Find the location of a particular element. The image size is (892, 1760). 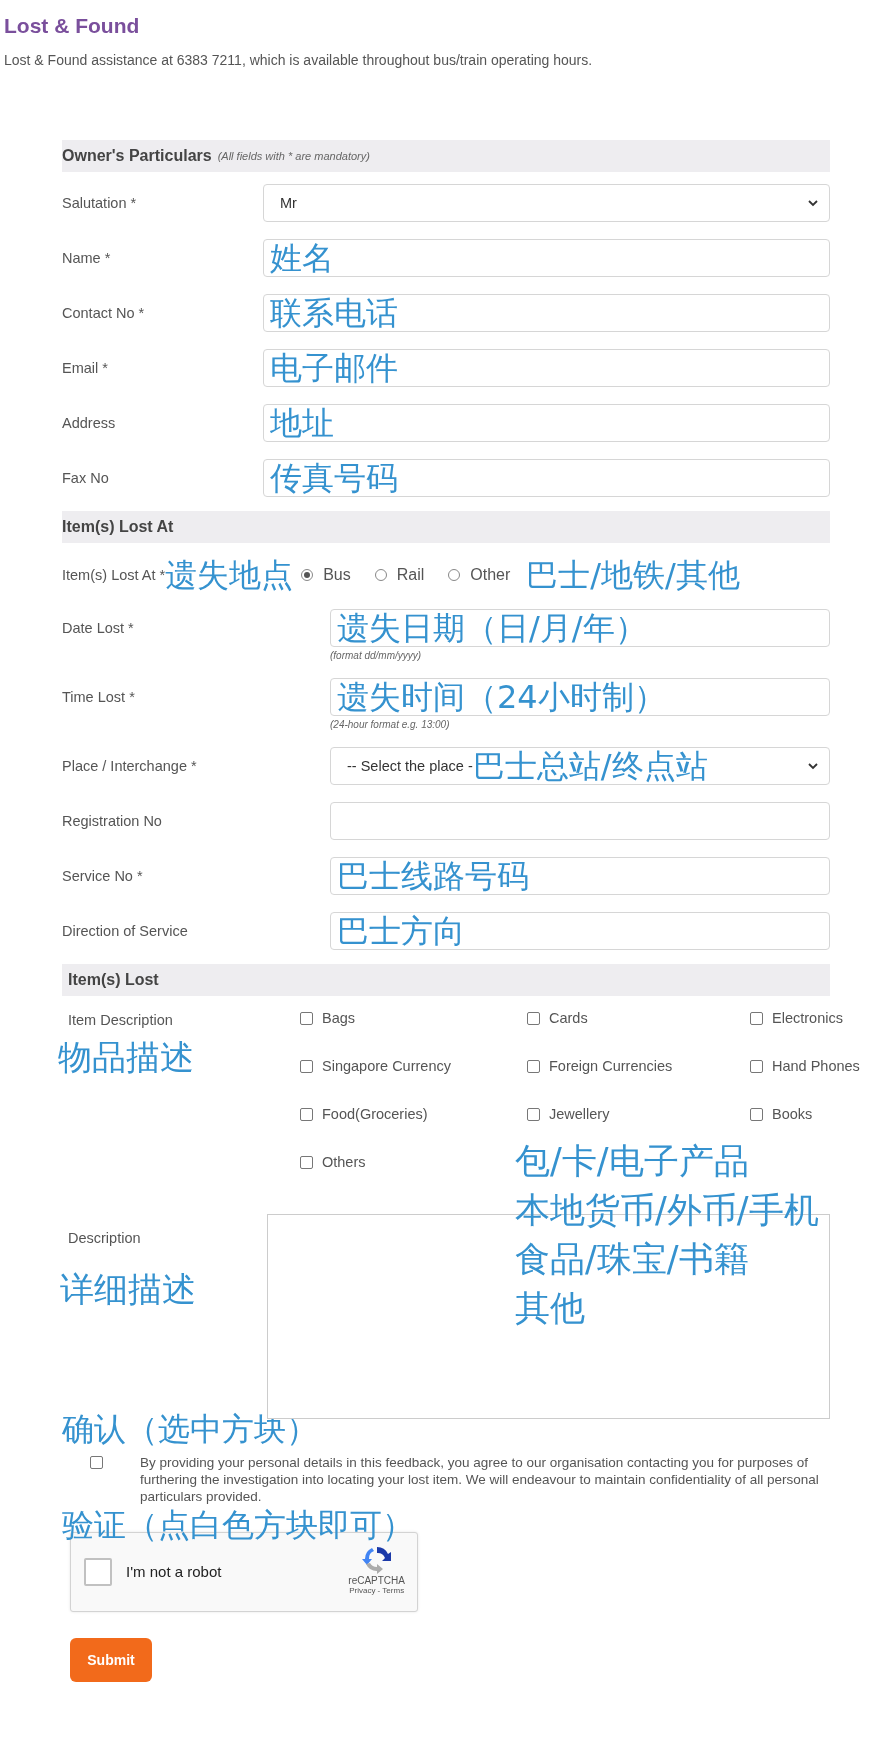

captcha-label: I'm not a robot is located at coordinates (174, 1572).